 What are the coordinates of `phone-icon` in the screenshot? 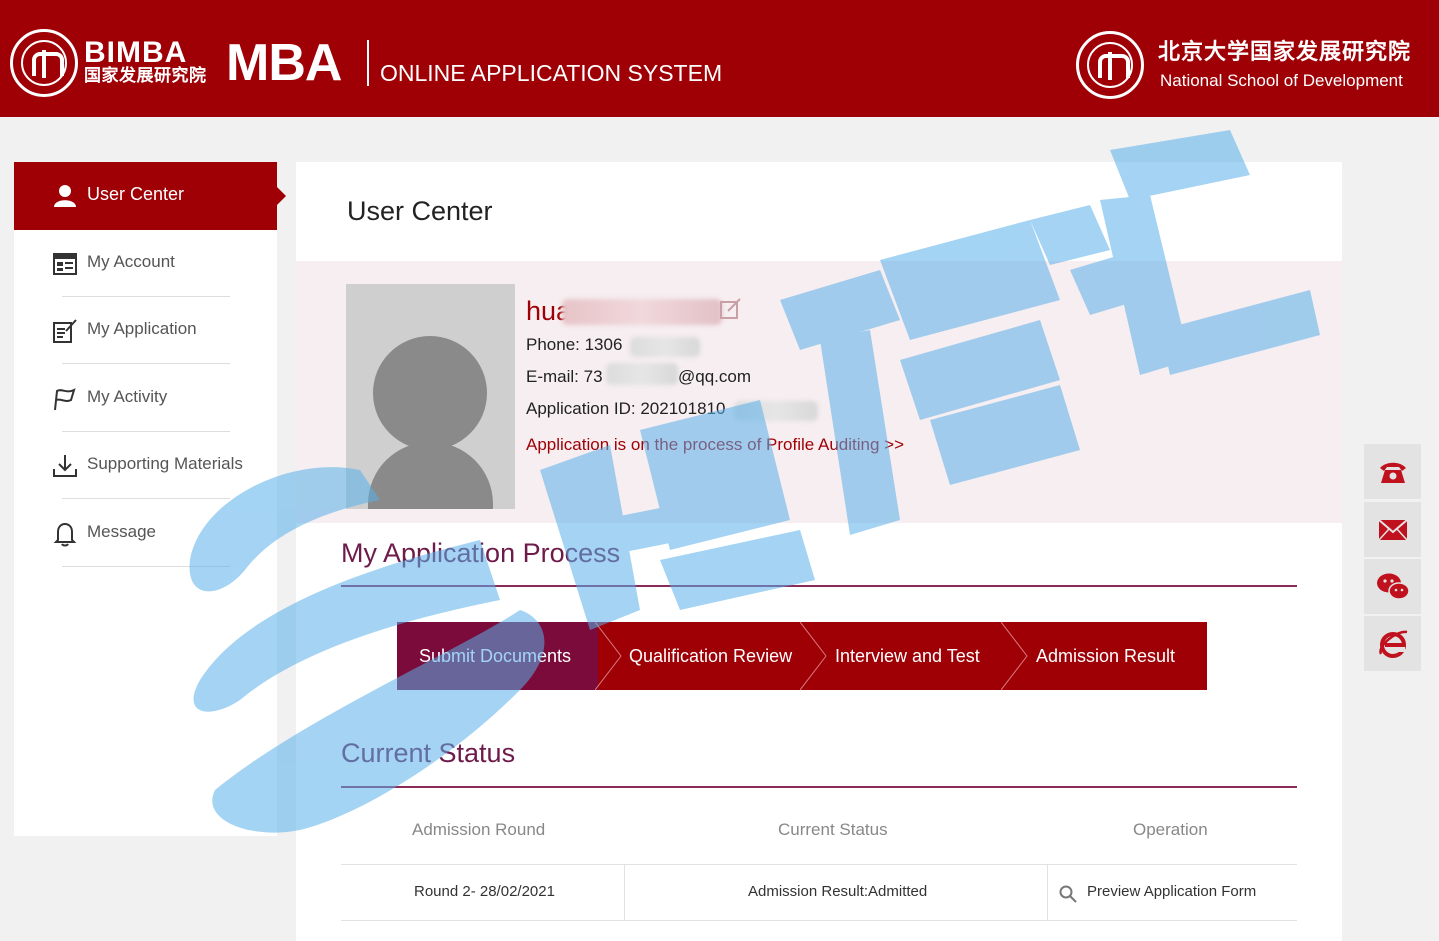 It's located at (1392, 472).